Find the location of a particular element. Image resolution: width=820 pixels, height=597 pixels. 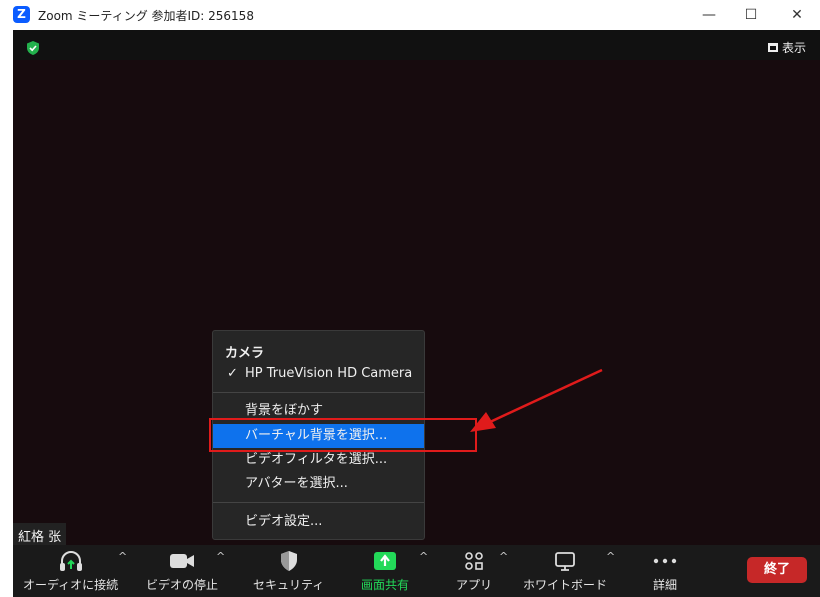

window-title: Zoom ミーティング 参加者ID: 256158 is located at coordinates (146, 16).